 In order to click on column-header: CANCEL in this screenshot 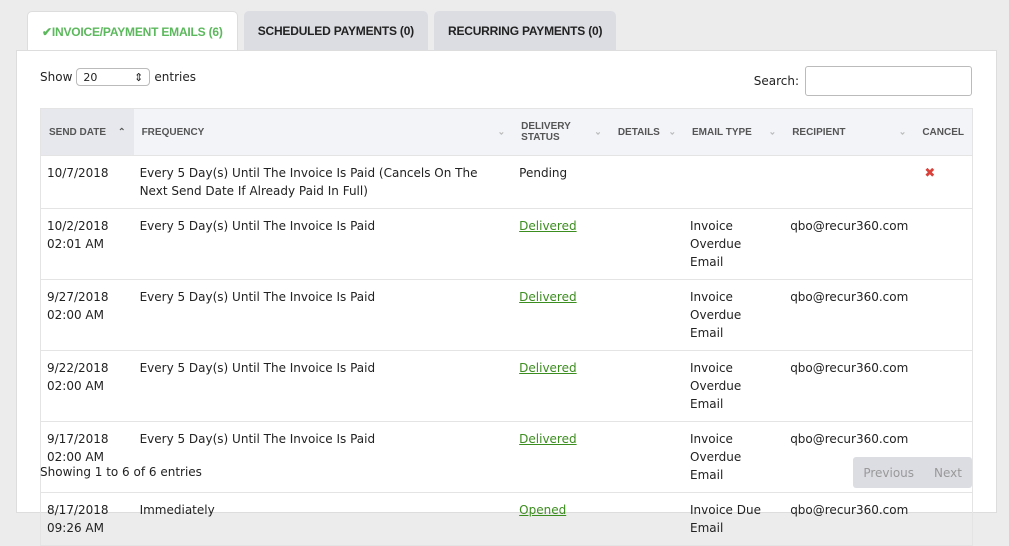, I will do `click(943, 132)`.